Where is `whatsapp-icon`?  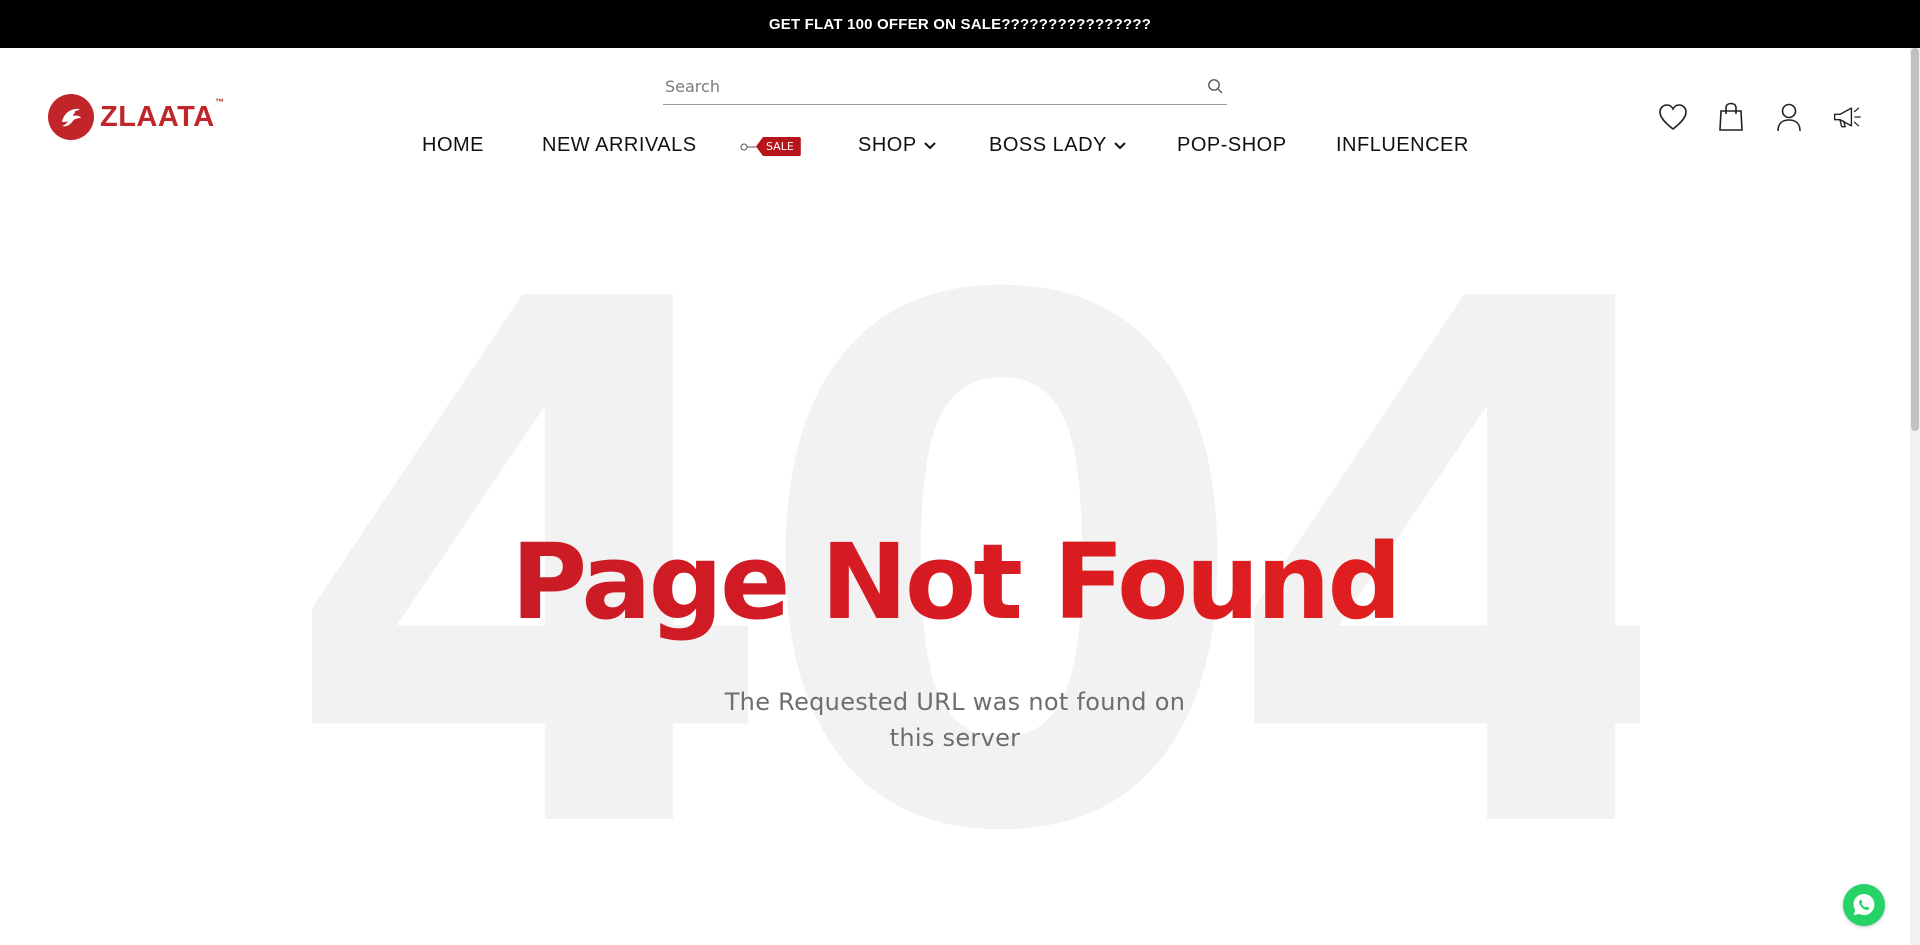
whatsapp-icon is located at coordinates (1864, 905).